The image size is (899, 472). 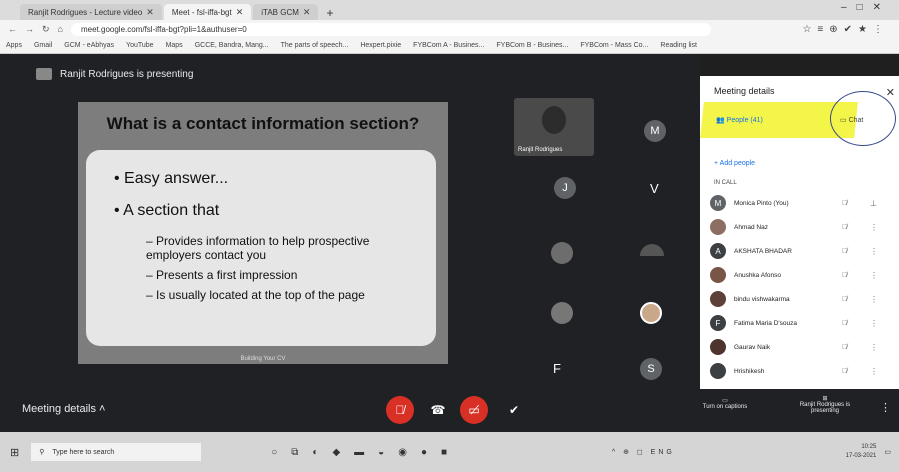 What do you see at coordinates (763, 251) in the screenshot?
I see `participant-name: AKSHATA BHADAR` at bounding box center [763, 251].